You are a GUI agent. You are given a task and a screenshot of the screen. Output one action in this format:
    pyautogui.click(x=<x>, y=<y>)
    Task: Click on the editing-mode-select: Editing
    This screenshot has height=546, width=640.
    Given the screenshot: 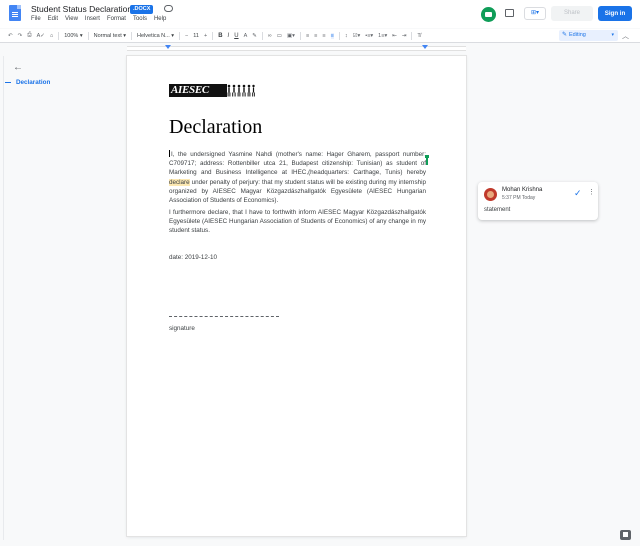 What is the action you would take?
    pyautogui.click(x=588, y=35)
    